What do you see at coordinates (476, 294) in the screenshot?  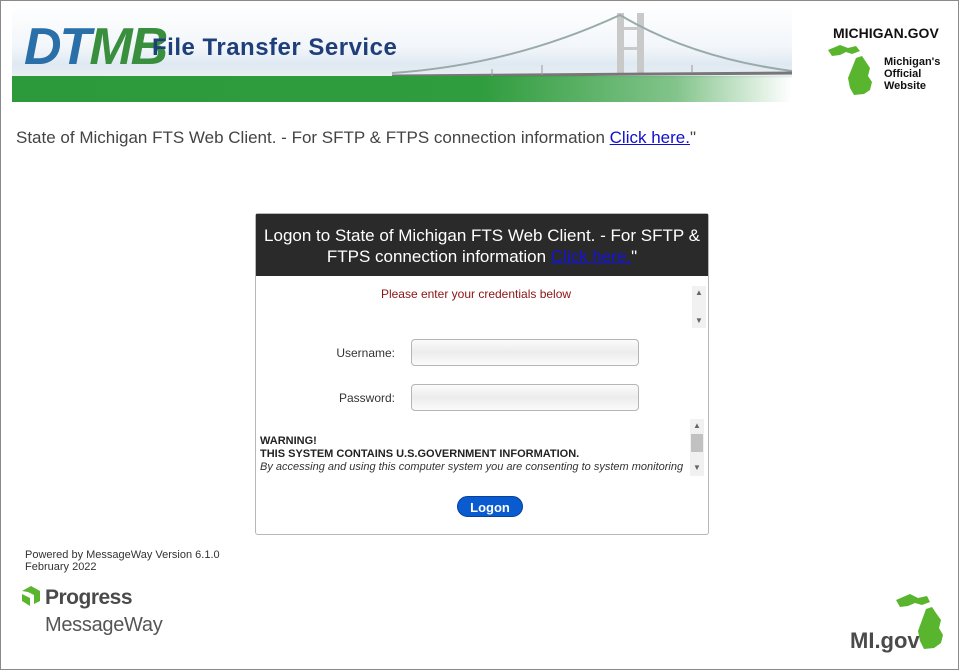 I see `credentials-message: Please enter your credentials below` at bounding box center [476, 294].